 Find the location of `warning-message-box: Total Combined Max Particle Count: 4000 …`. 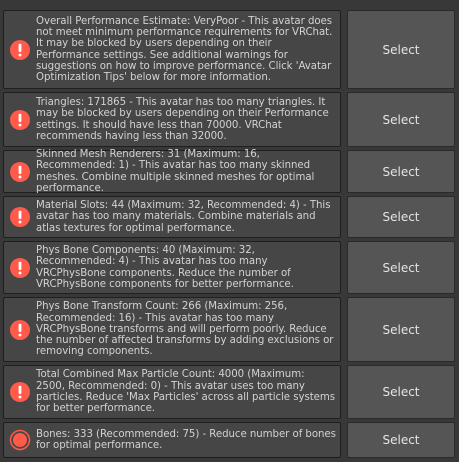

warning-message-box: Total Combined Max Particle Count: 4000 … is located at coordinates (172, 392).